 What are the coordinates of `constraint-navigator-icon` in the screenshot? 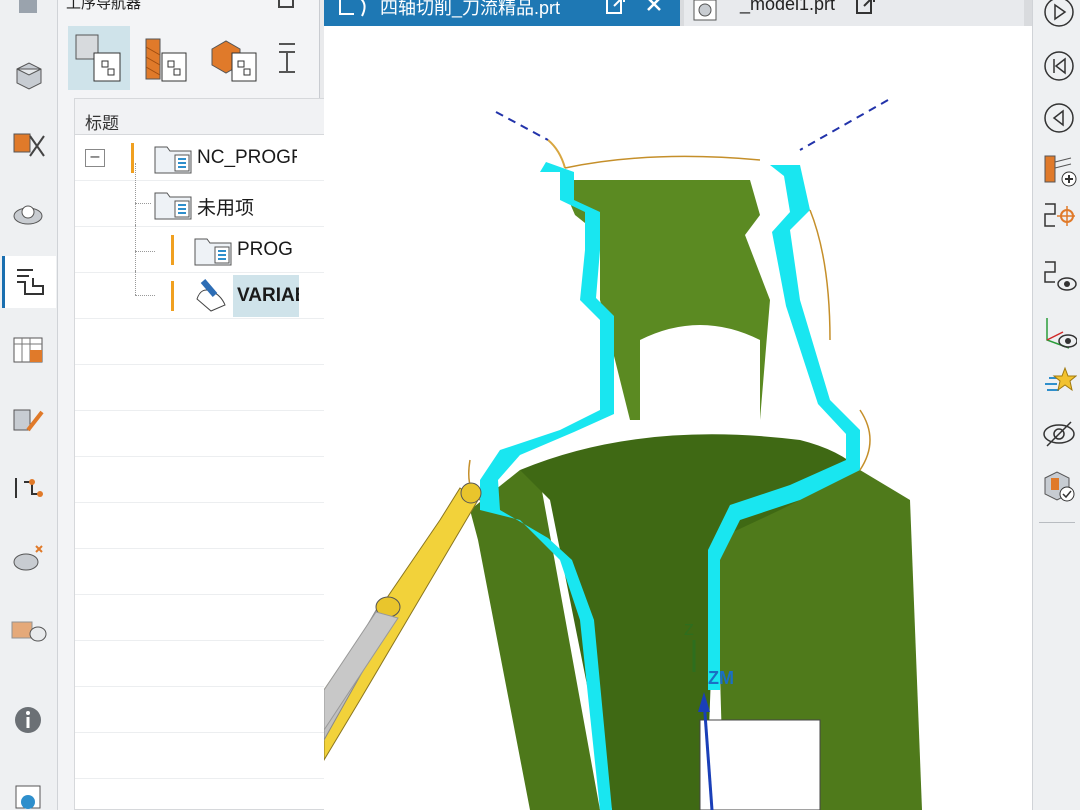 It's located at (28, 144).